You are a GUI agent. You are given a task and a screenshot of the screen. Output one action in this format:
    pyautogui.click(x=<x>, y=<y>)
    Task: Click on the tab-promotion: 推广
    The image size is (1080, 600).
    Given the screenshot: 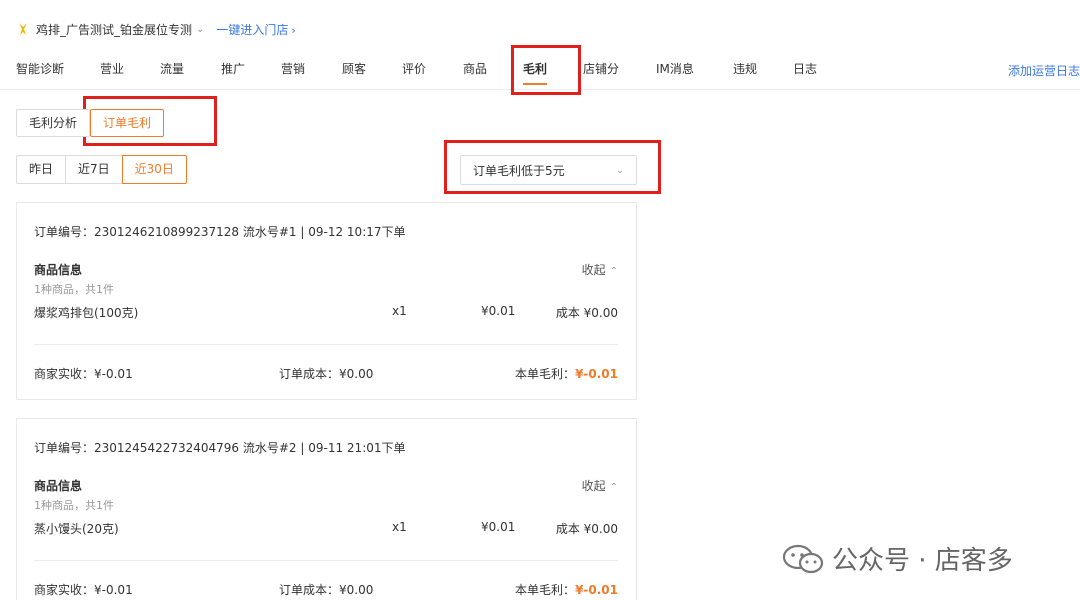 What is the action you would take?
    pyautogui.click(x=233, y=68)
    